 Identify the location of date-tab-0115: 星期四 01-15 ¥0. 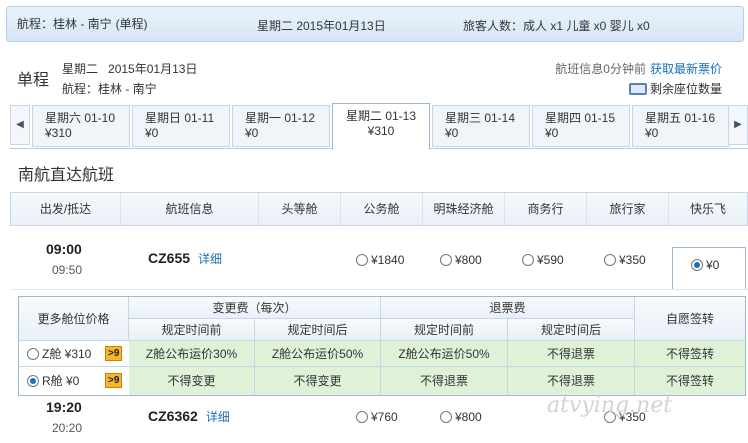
(581, 126).